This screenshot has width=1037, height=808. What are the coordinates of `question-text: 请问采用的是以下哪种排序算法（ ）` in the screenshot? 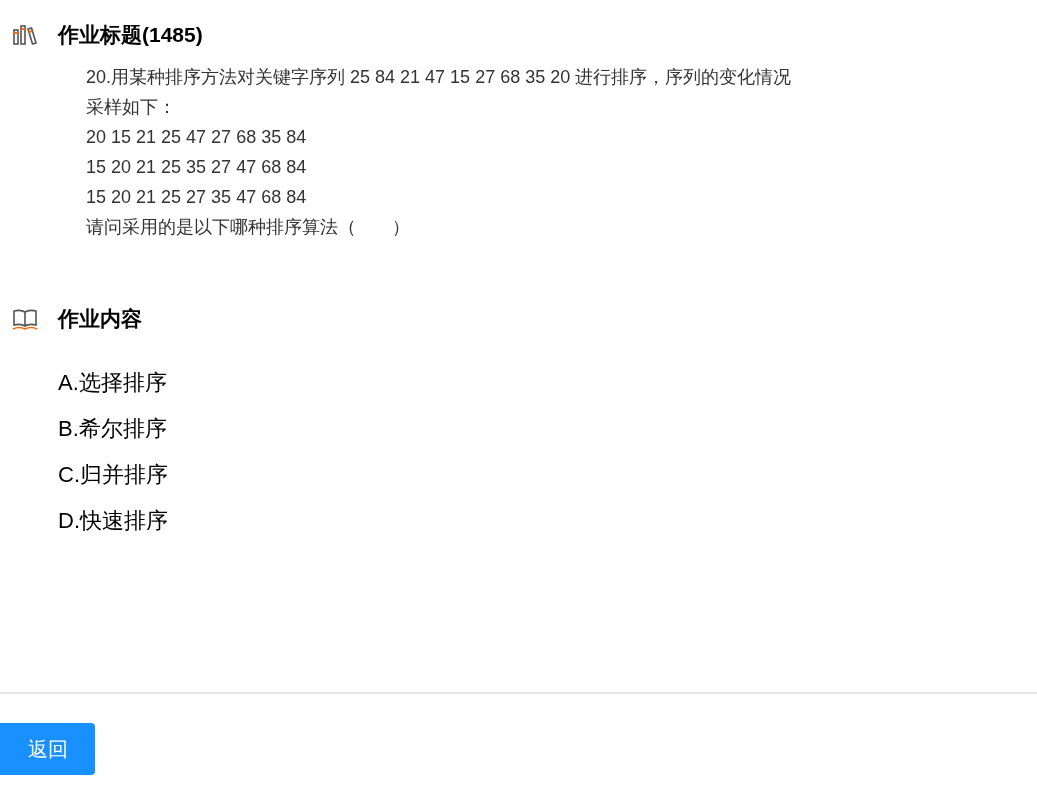 It's located at (248, 227).